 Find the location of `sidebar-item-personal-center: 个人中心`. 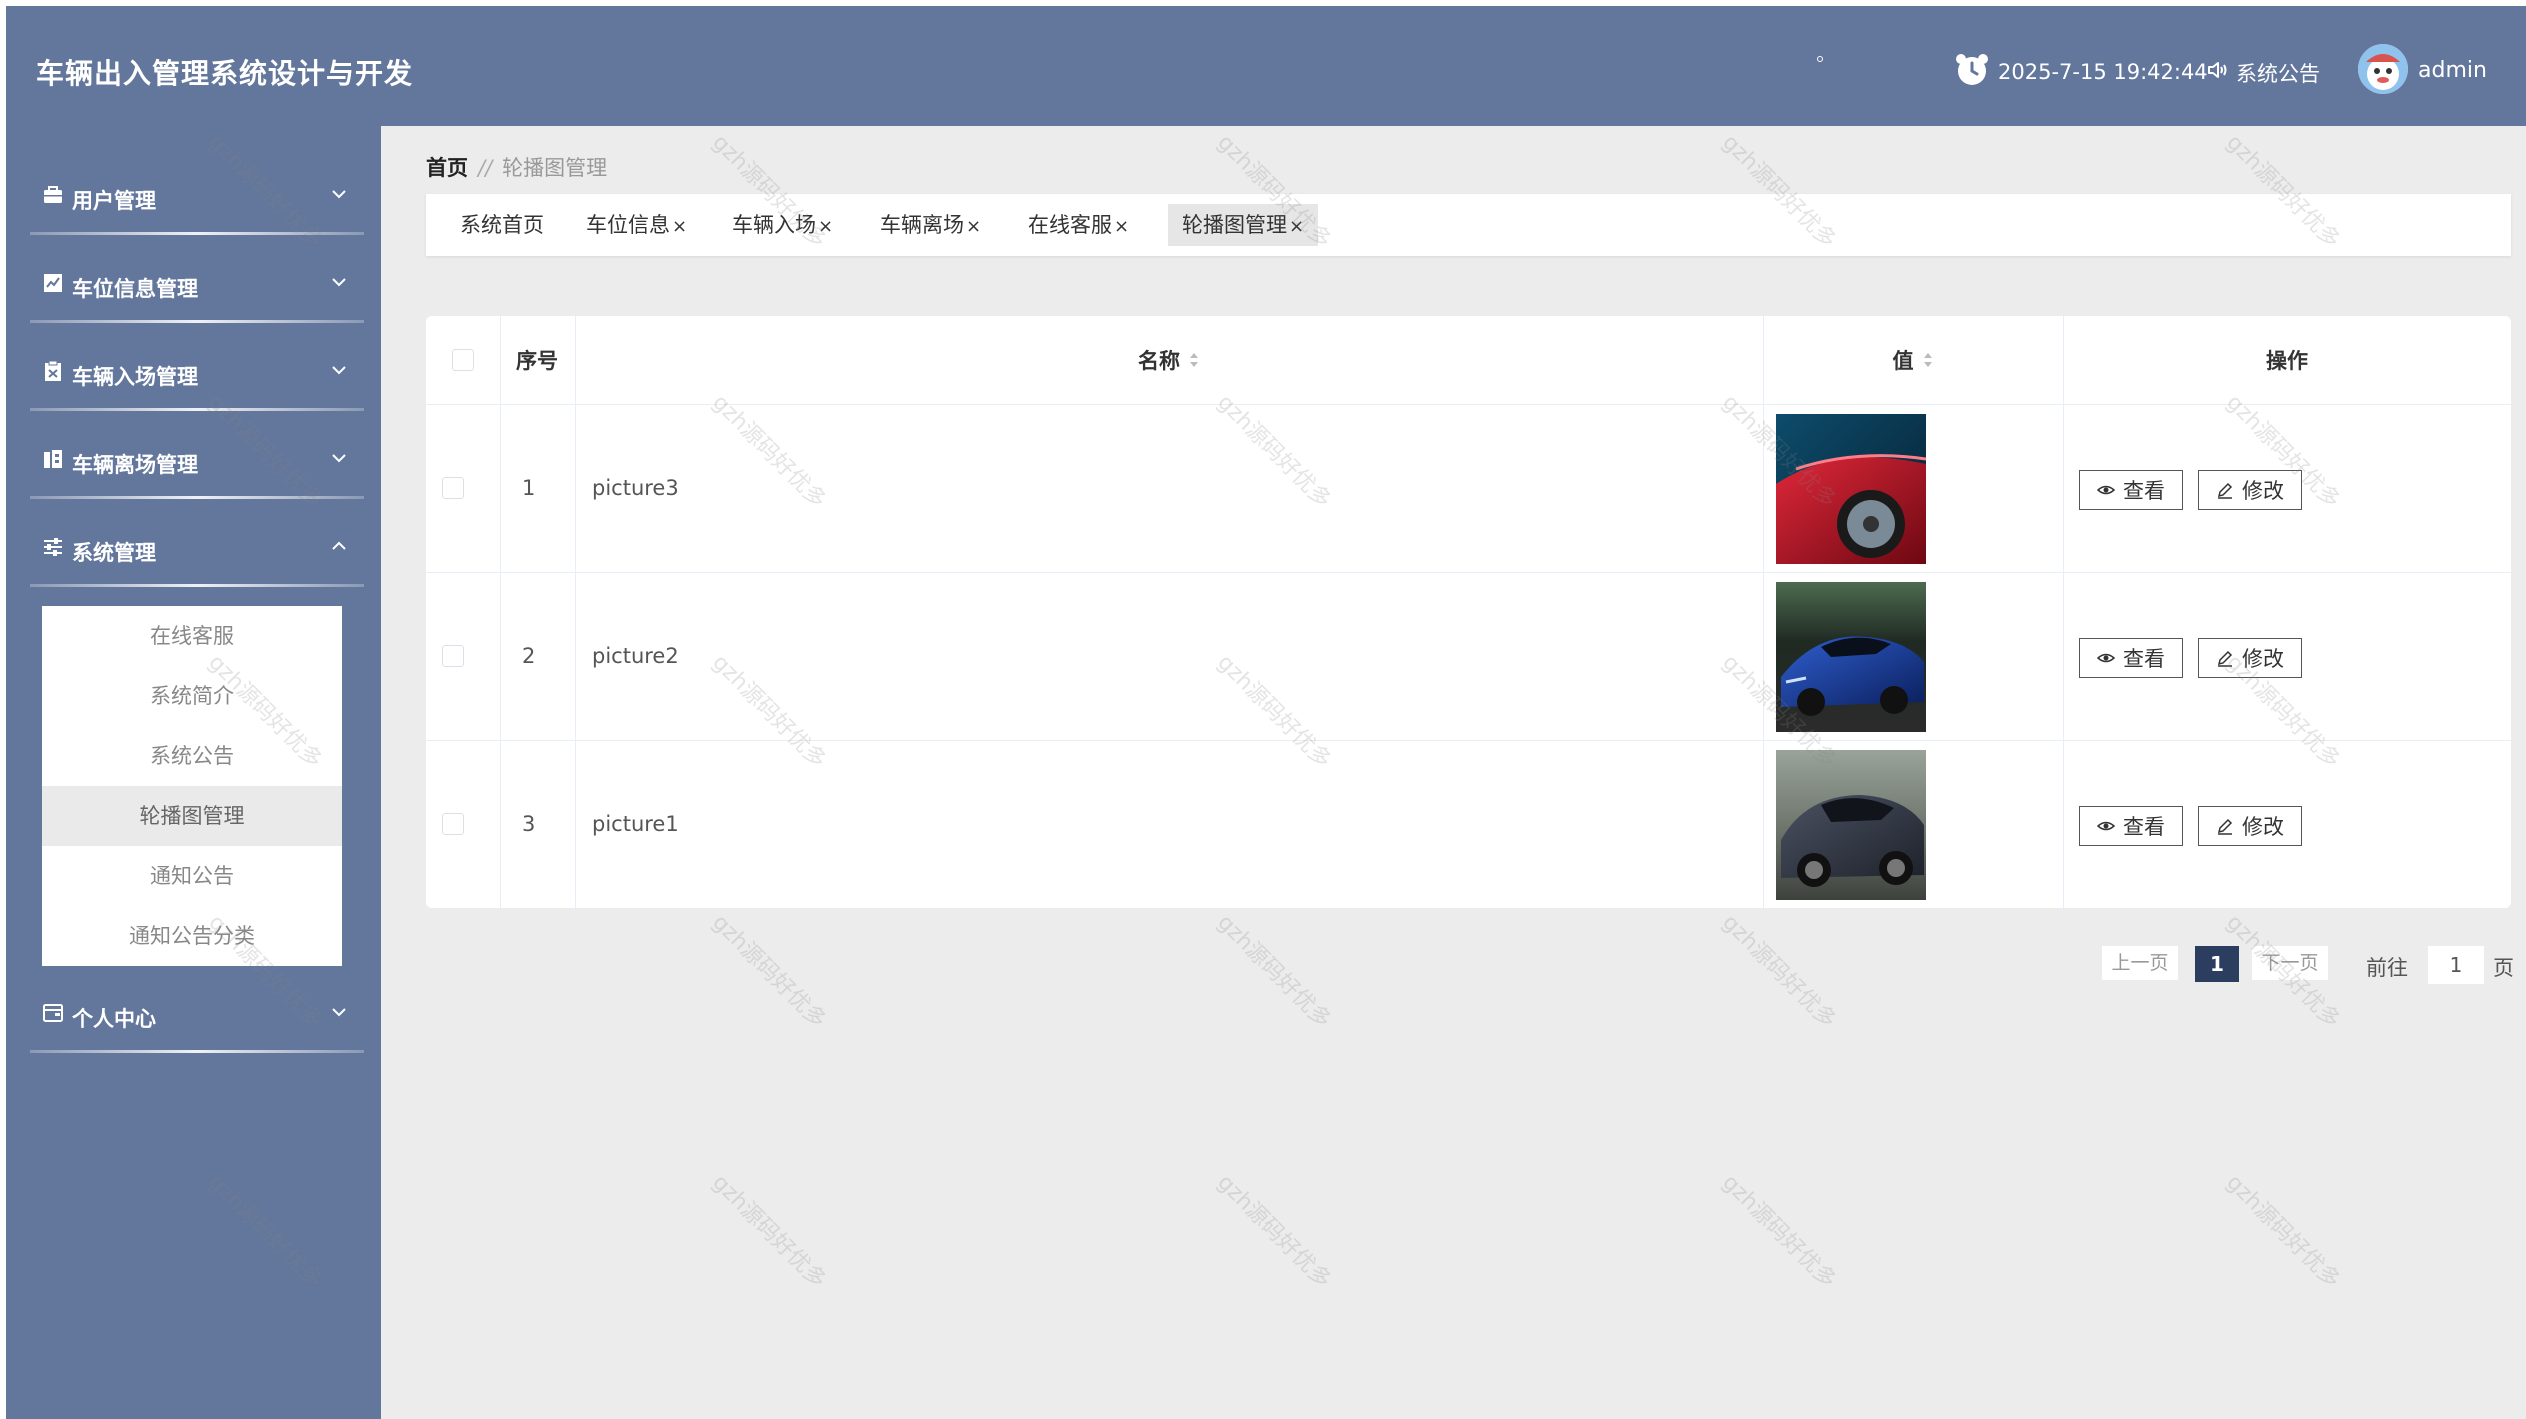

sidebar-item-personal-center: 个人中心 is located at coordinates (183, 1014).